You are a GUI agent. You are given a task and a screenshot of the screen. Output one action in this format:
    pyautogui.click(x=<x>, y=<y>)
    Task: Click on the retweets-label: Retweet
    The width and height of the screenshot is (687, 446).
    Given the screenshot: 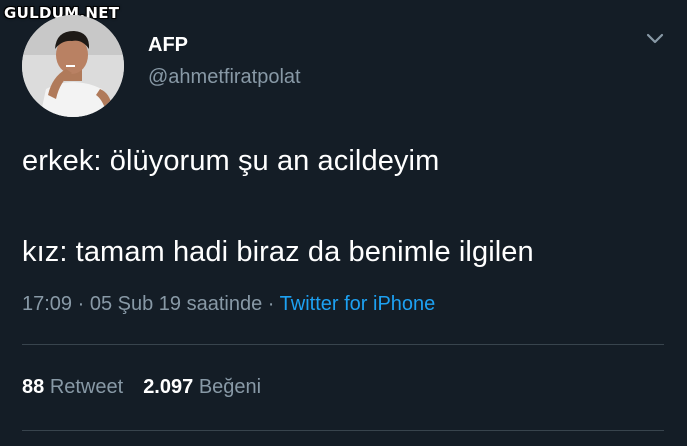 What is the action you would take?
    pyautogui.click(x=86, y=387)
    